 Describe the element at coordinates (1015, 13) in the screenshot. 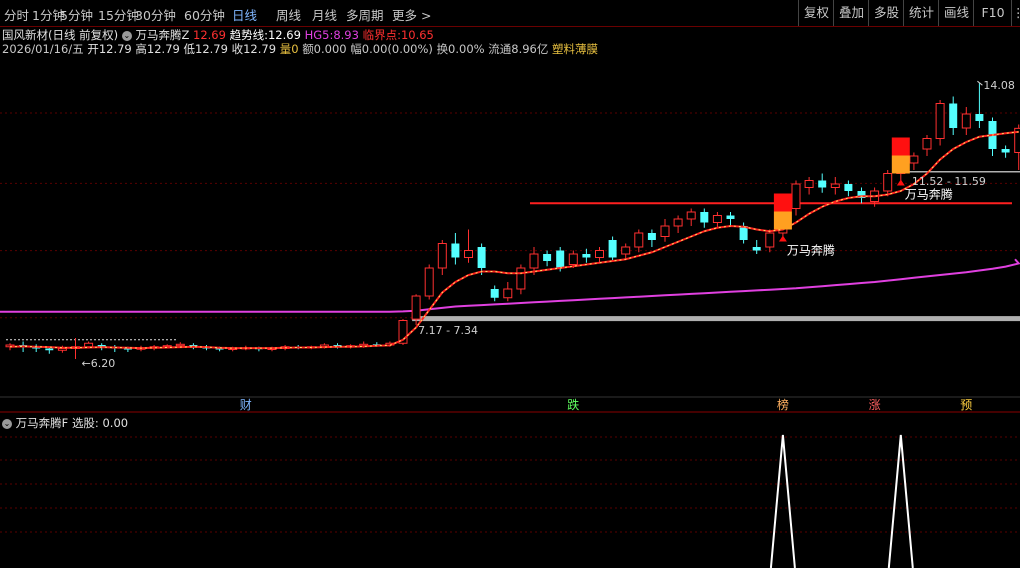

I see `grid-icon: ⋮` at that location.